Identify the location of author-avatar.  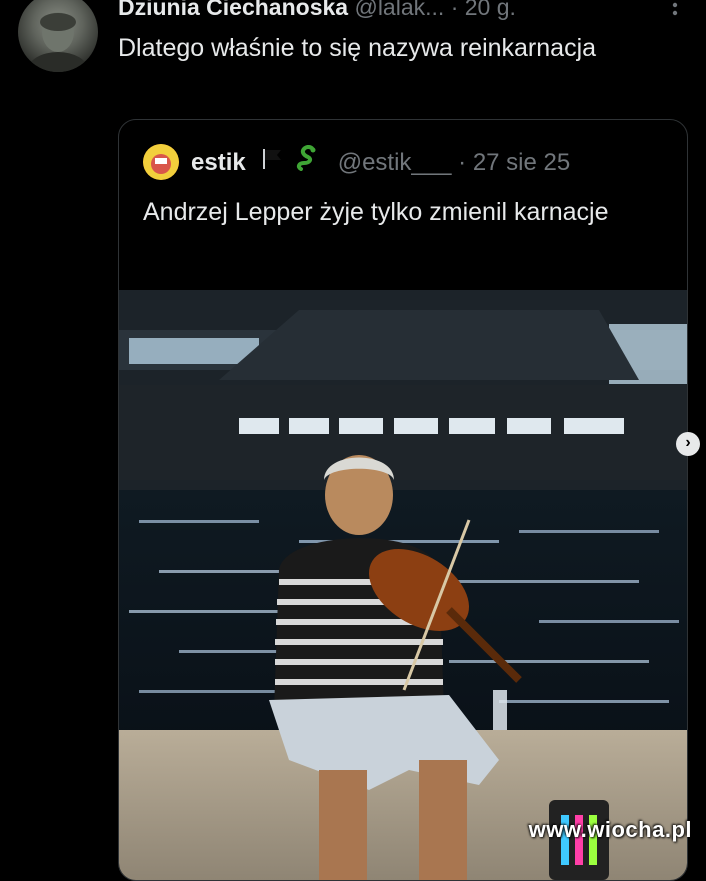
(58, 36).